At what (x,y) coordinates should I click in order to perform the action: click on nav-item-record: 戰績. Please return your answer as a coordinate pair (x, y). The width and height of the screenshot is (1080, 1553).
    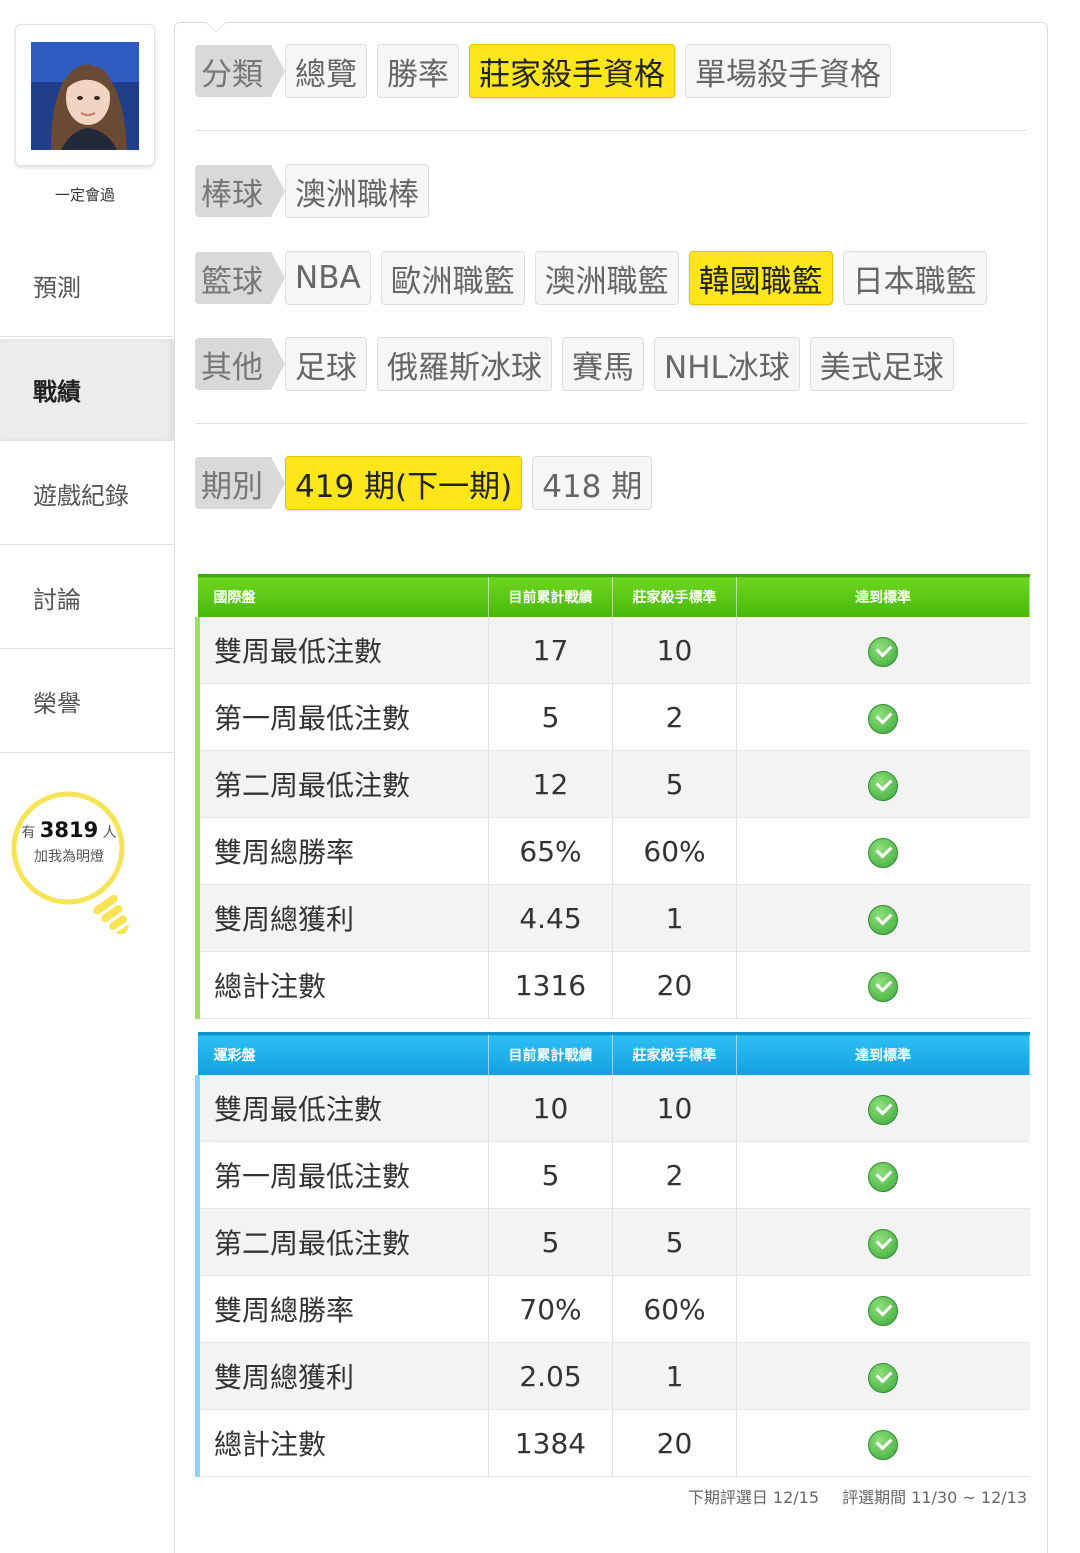
    Looking at the image, I should click on (87, 390).